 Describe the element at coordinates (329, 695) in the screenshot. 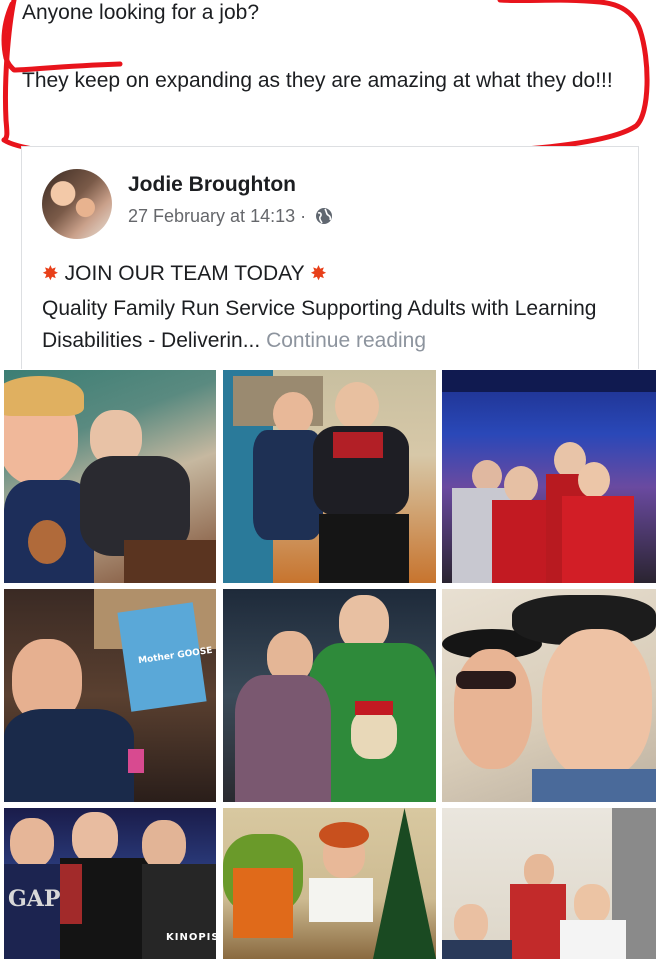

I see `photo-couple-elf-jumper` at that location.